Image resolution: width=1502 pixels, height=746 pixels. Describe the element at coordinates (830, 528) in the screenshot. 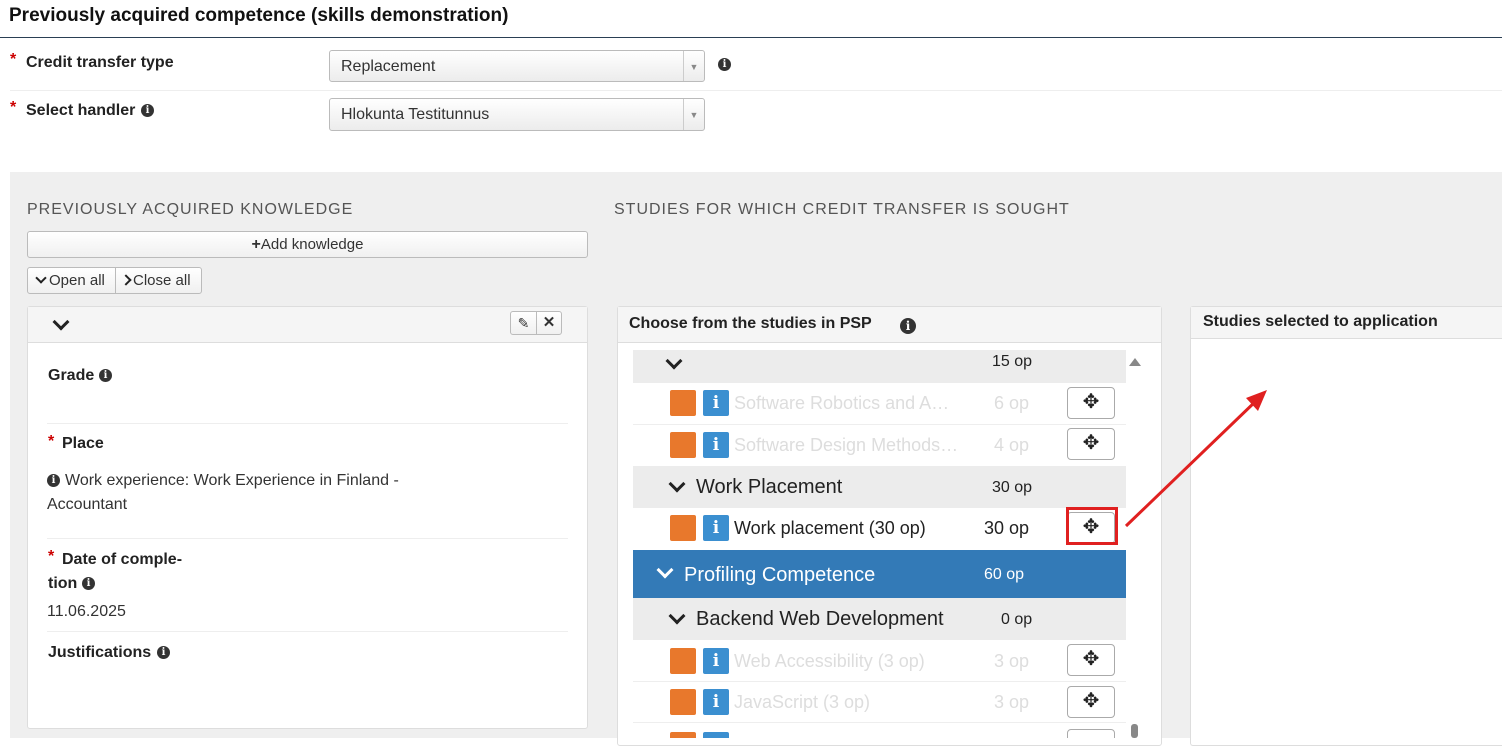

I see `study-name: Work placement (30 op)` at that location.